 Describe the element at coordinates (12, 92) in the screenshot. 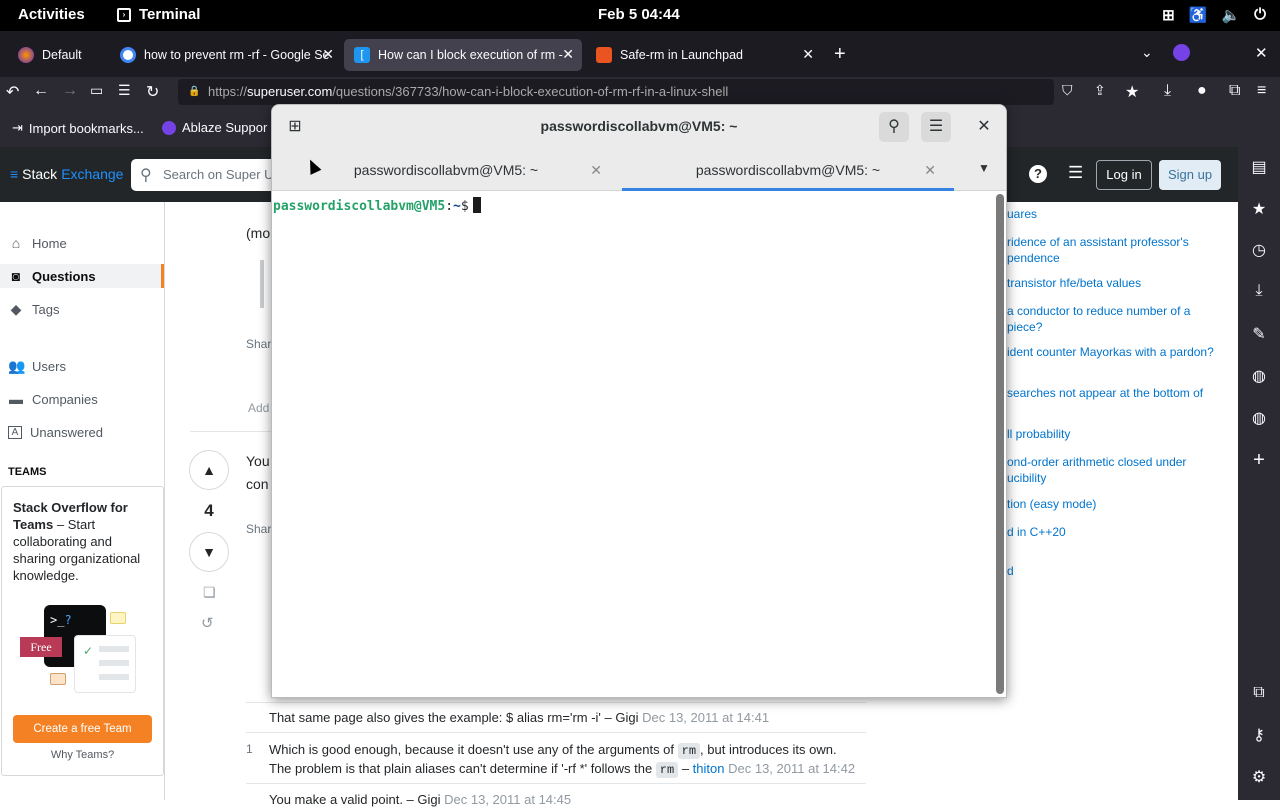

I see `undo-close-icon: ↶` at that location.